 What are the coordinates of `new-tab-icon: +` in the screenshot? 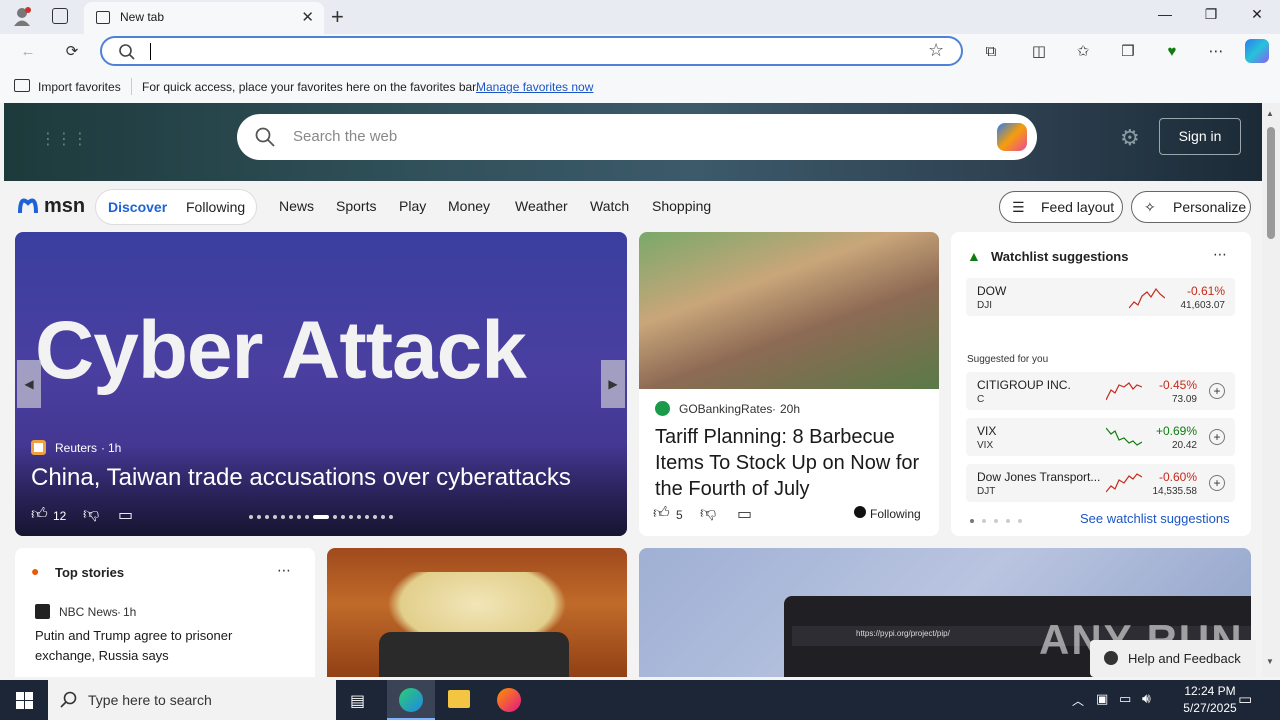 It's located at (337, 17).